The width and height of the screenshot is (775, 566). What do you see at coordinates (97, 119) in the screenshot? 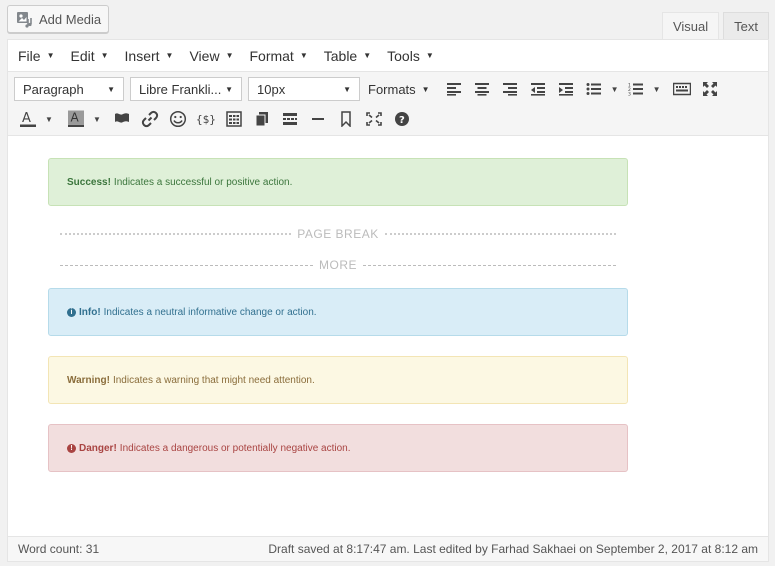
I see `background-color-options: ▼` at bounding box center [97, 119].